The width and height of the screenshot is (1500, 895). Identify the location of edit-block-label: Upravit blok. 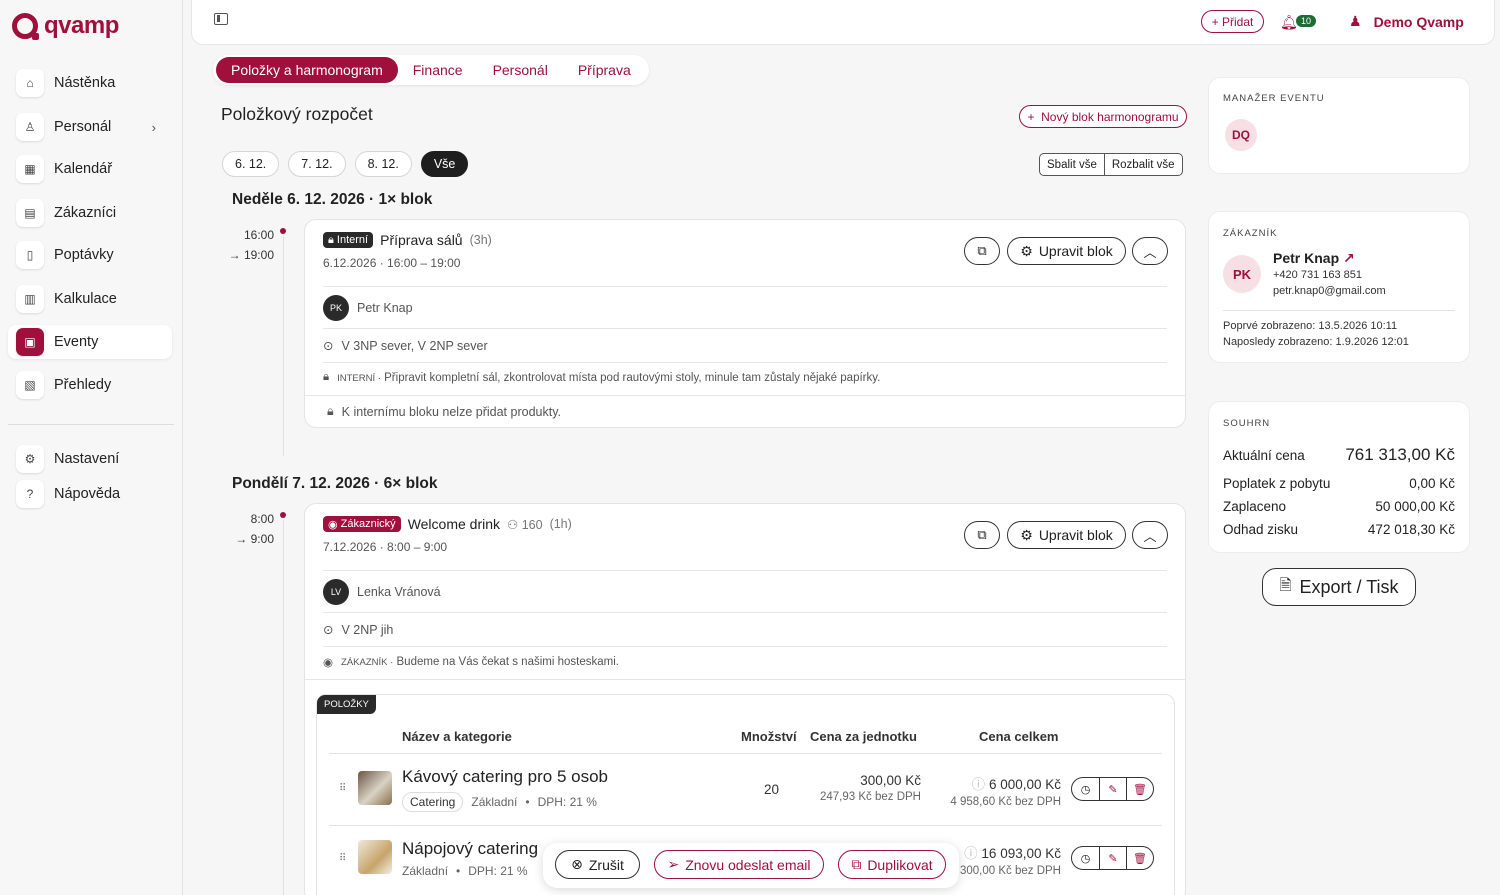
(1075, 535).